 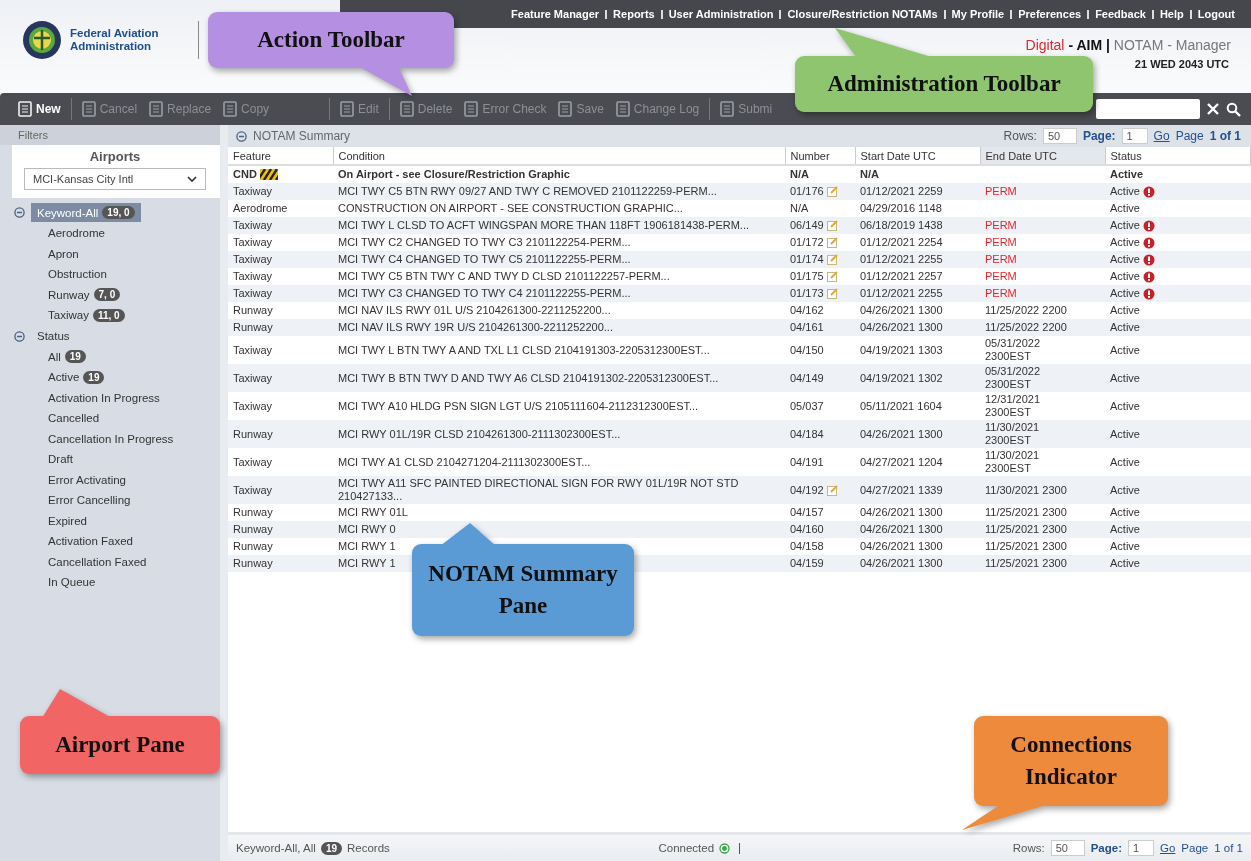 What do you see at coordinates (917, 563) in the screenshot?
I see `start-date-cell: 04/26/2021 1300` at bounding box center [917, 563].